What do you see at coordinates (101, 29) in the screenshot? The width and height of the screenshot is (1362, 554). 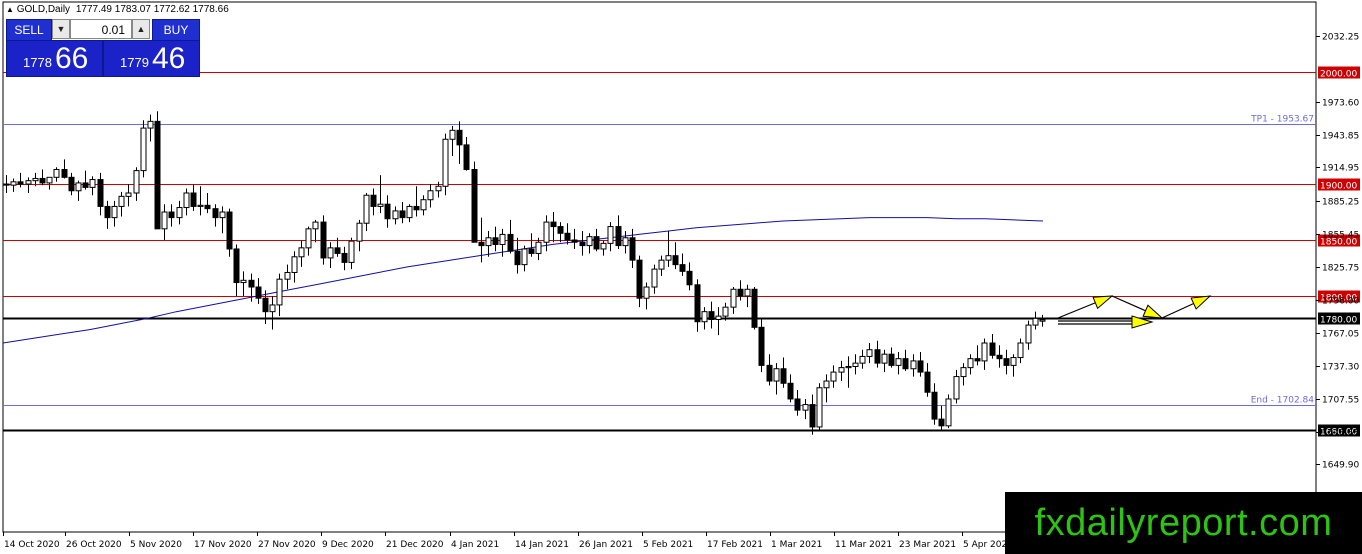 I see `lot-size-input: 0.01` at bounding box center [101, 29].